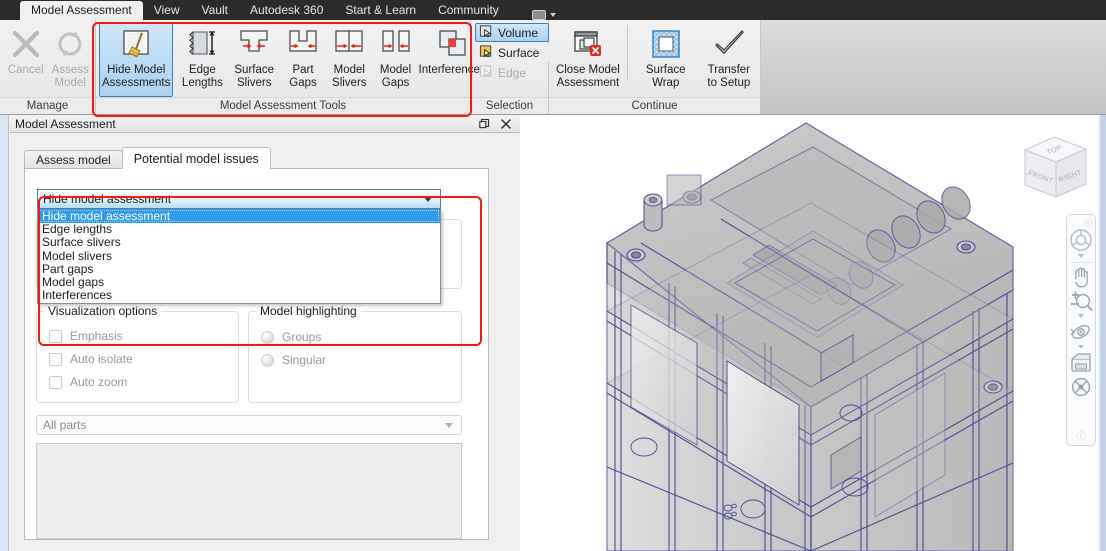 The height and width of the screenshot is (551, 1106). Describe the element at coordinates (452, 44) in the screenshot. I see `interferences-icon` at that location.